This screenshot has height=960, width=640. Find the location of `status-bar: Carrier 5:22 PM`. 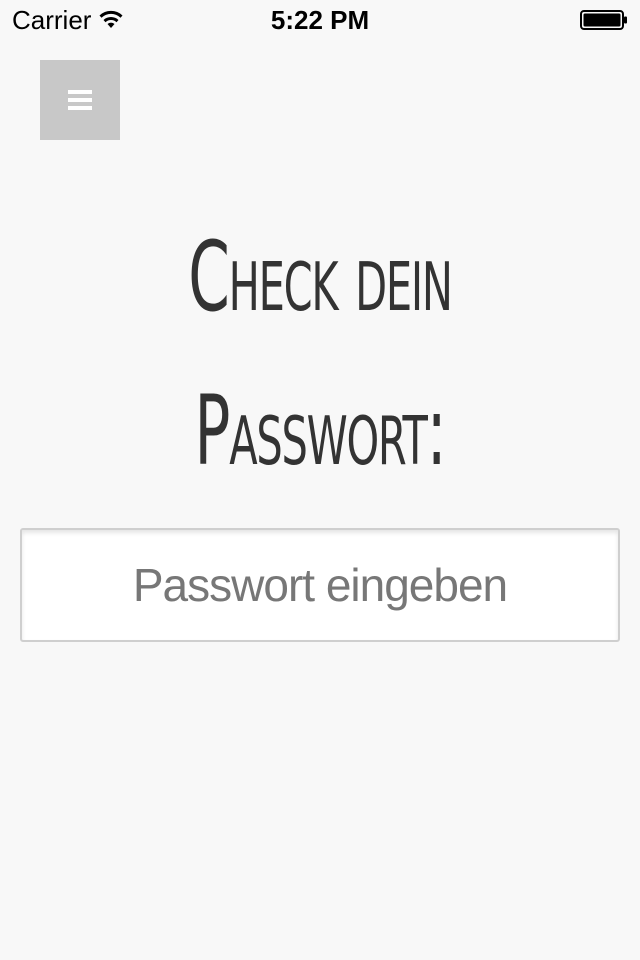

status-bar: Carrier 5:22 PM is located at coordinates (320, 20).